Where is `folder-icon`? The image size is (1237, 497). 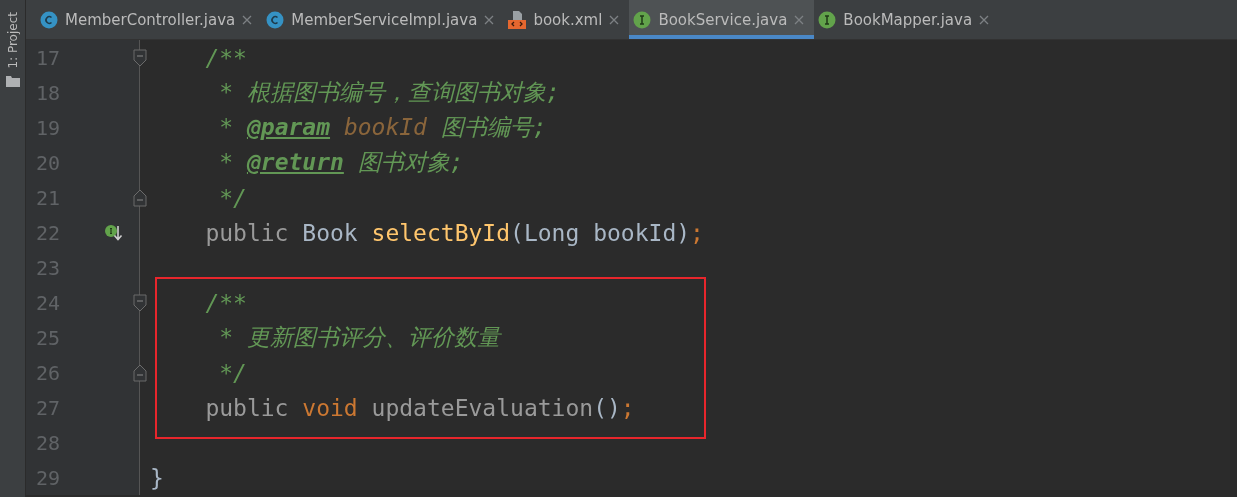 folder-icon is located at coordinates (12, 80).